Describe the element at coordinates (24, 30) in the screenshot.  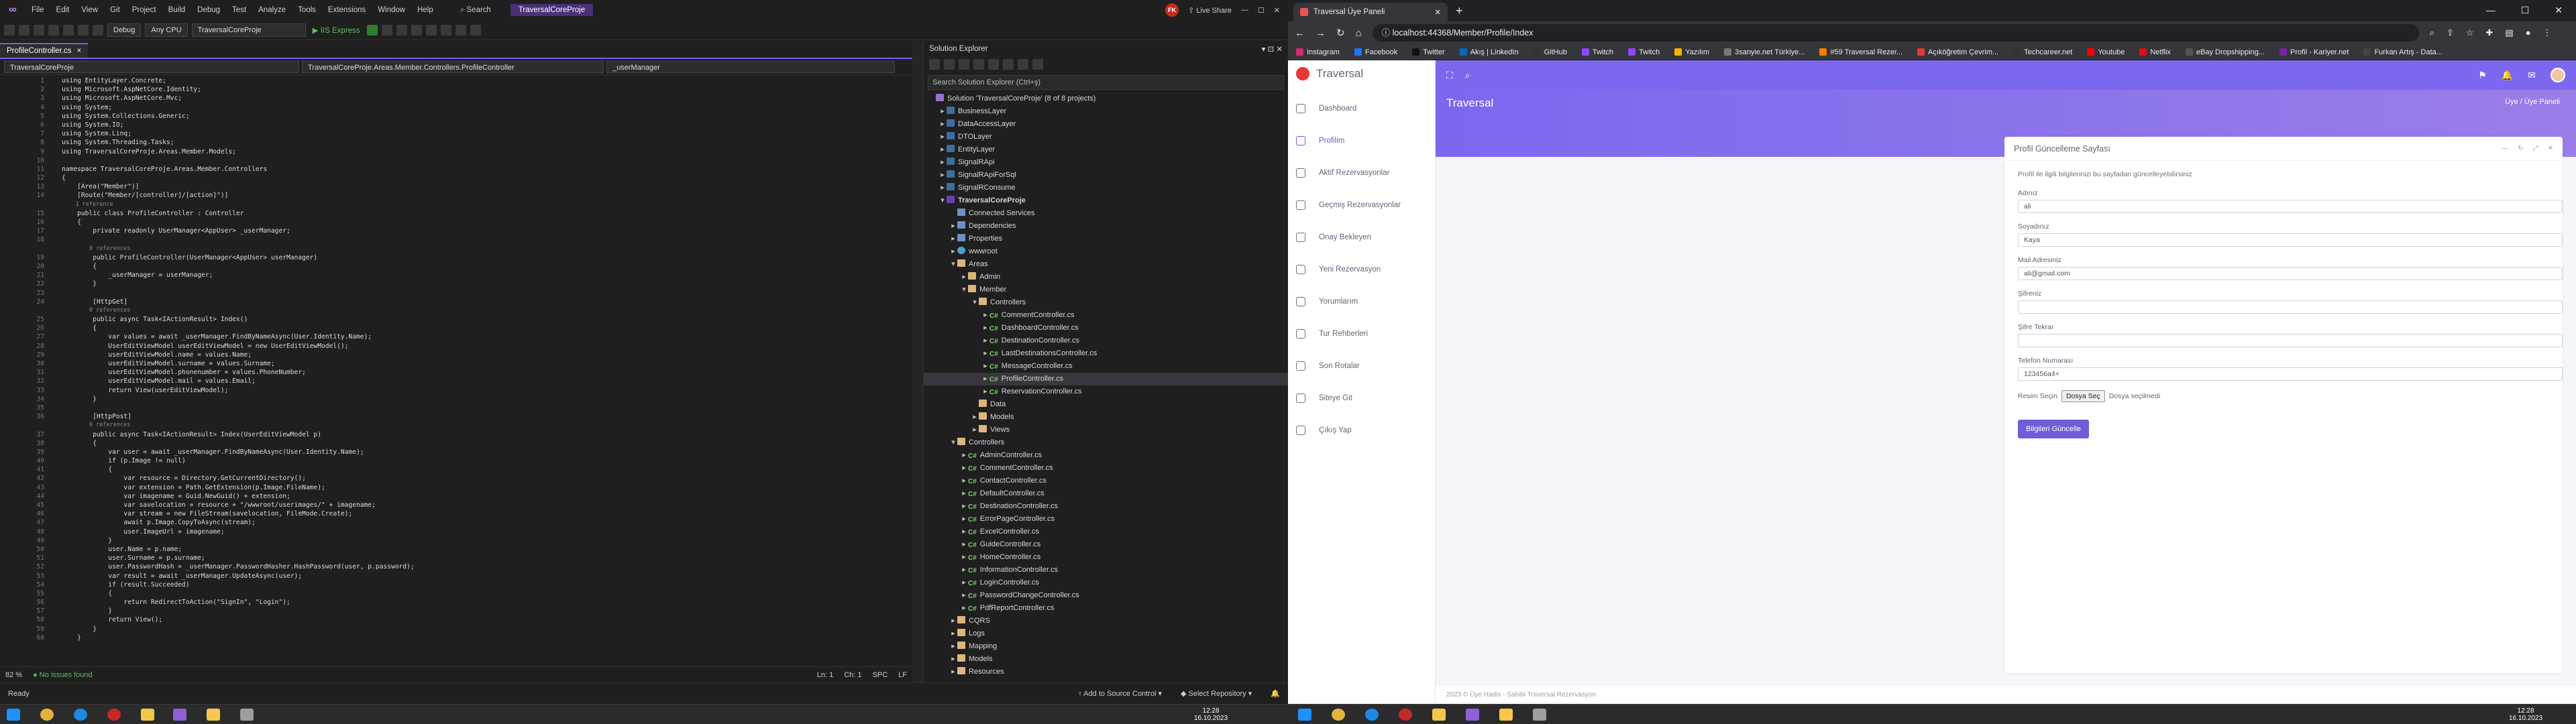
I see `forward-icon` at that location.